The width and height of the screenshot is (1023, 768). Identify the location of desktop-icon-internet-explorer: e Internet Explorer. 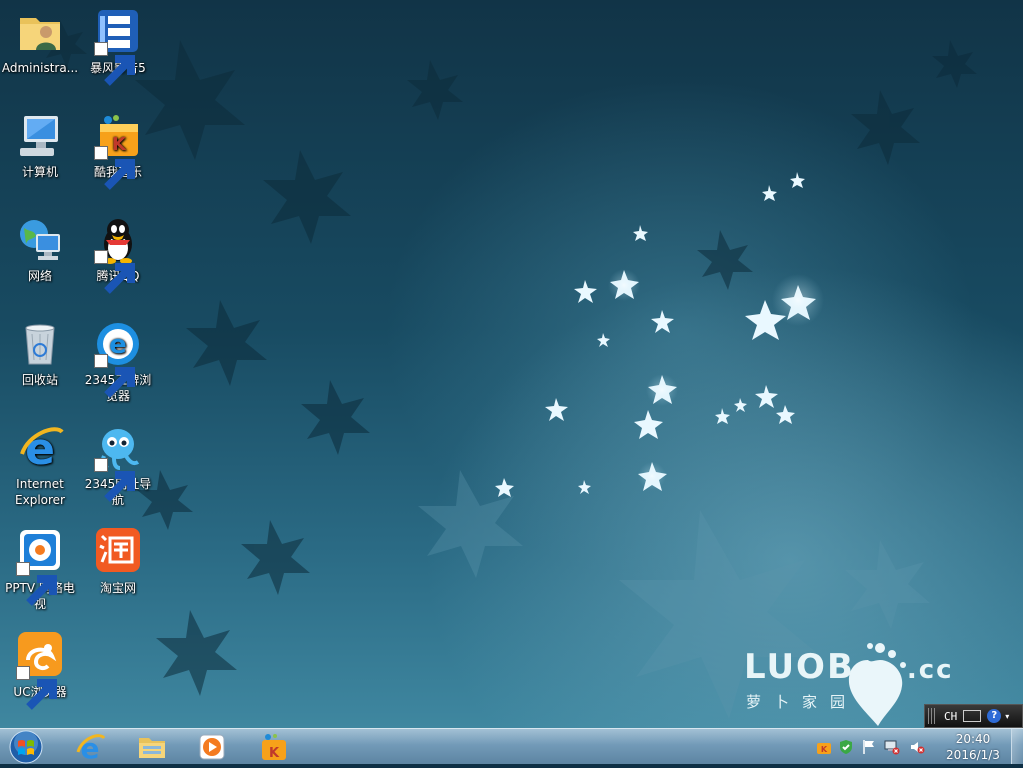
(40, 466).